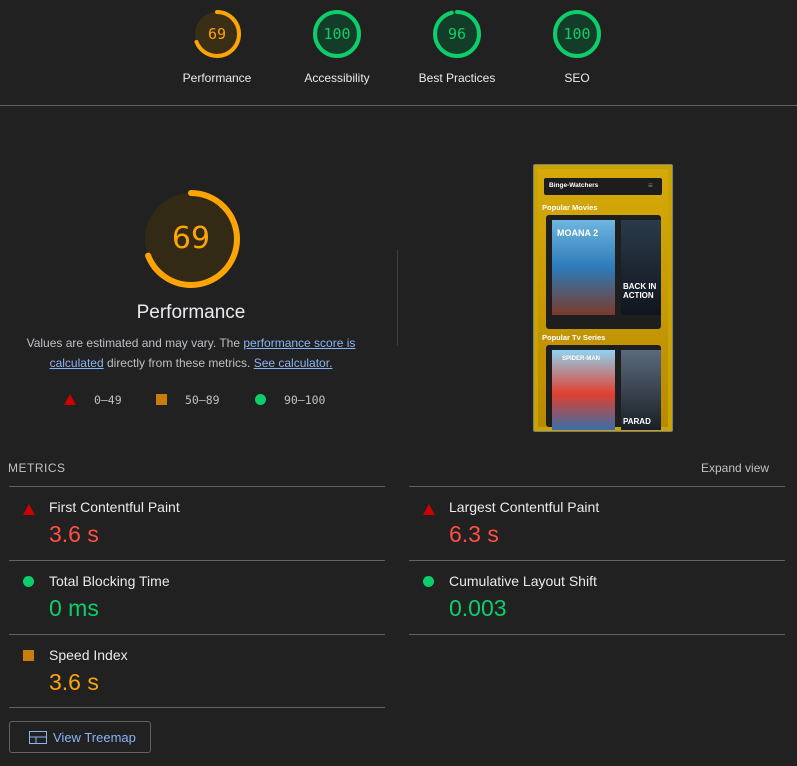 The height and width of the screenshot is (766, 797). I want to click on metric-name: Speed Index, so click(88, 655).